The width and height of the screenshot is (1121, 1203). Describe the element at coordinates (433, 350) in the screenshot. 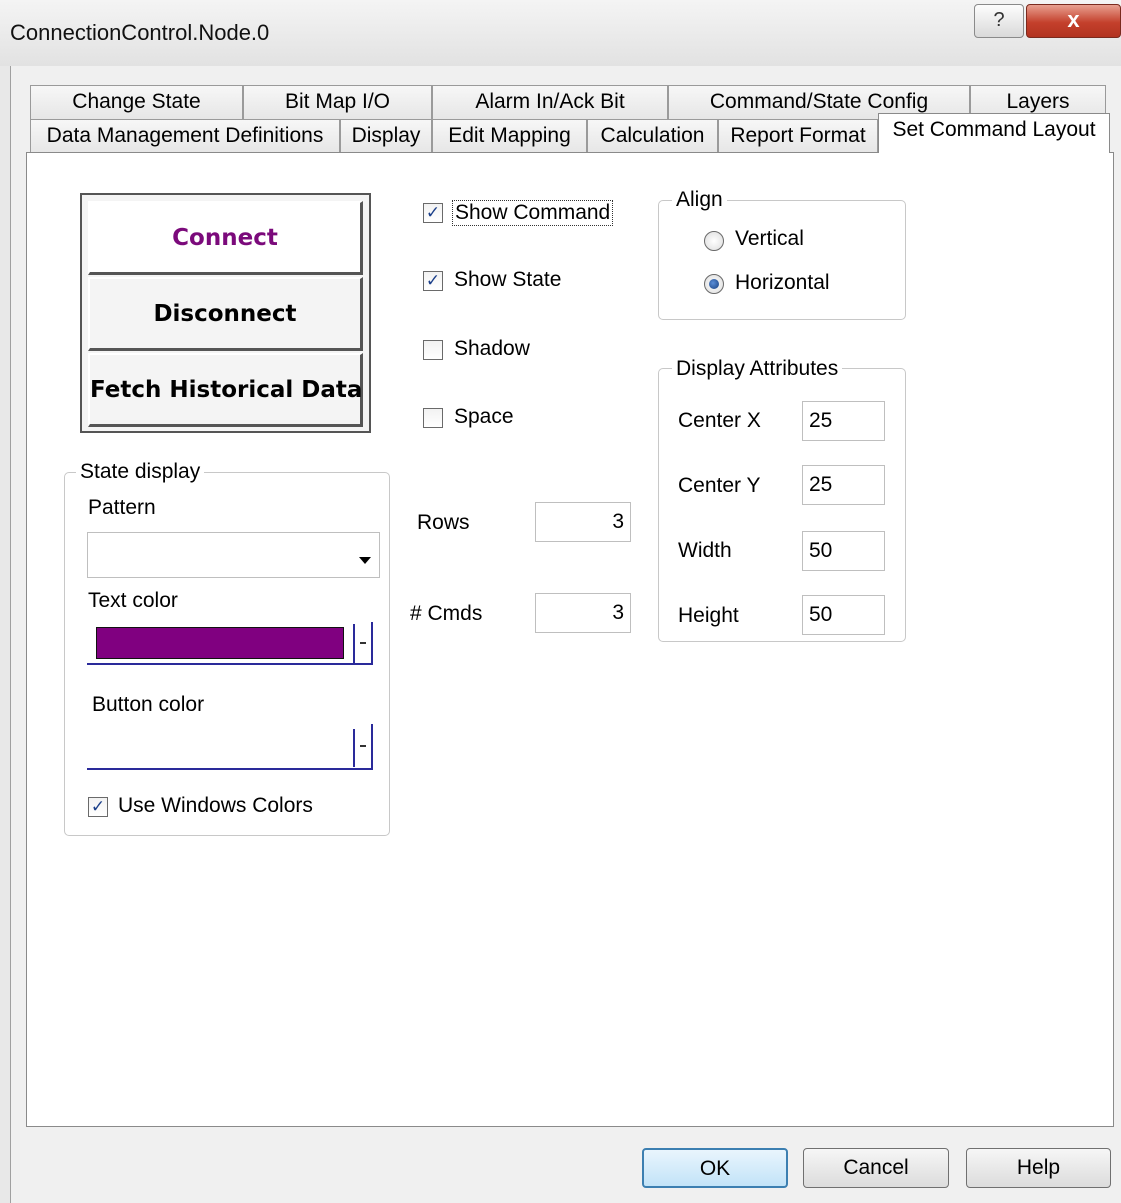

I see `shadow-checkbox` at that location.